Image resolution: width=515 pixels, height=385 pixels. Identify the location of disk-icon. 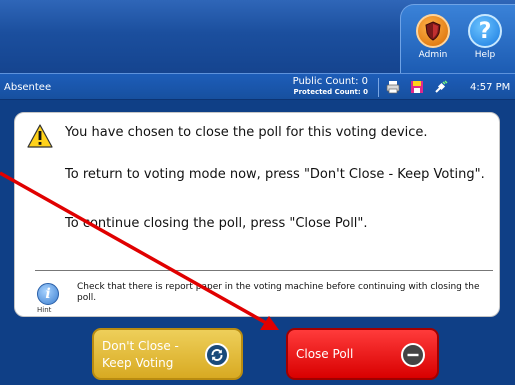
(417, 87).